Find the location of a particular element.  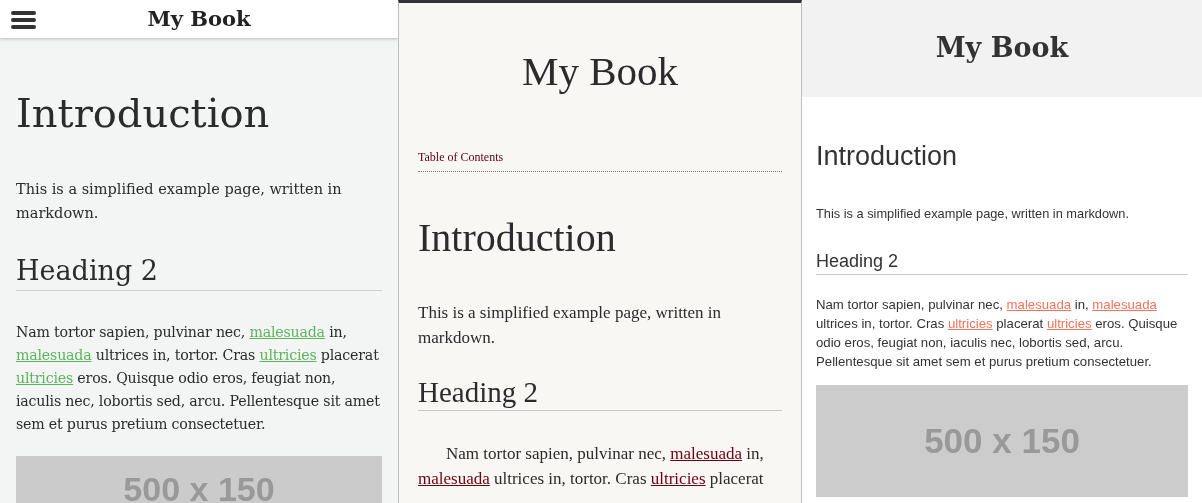

toc-link: Table of Contents is located at coordinates (461, 157).